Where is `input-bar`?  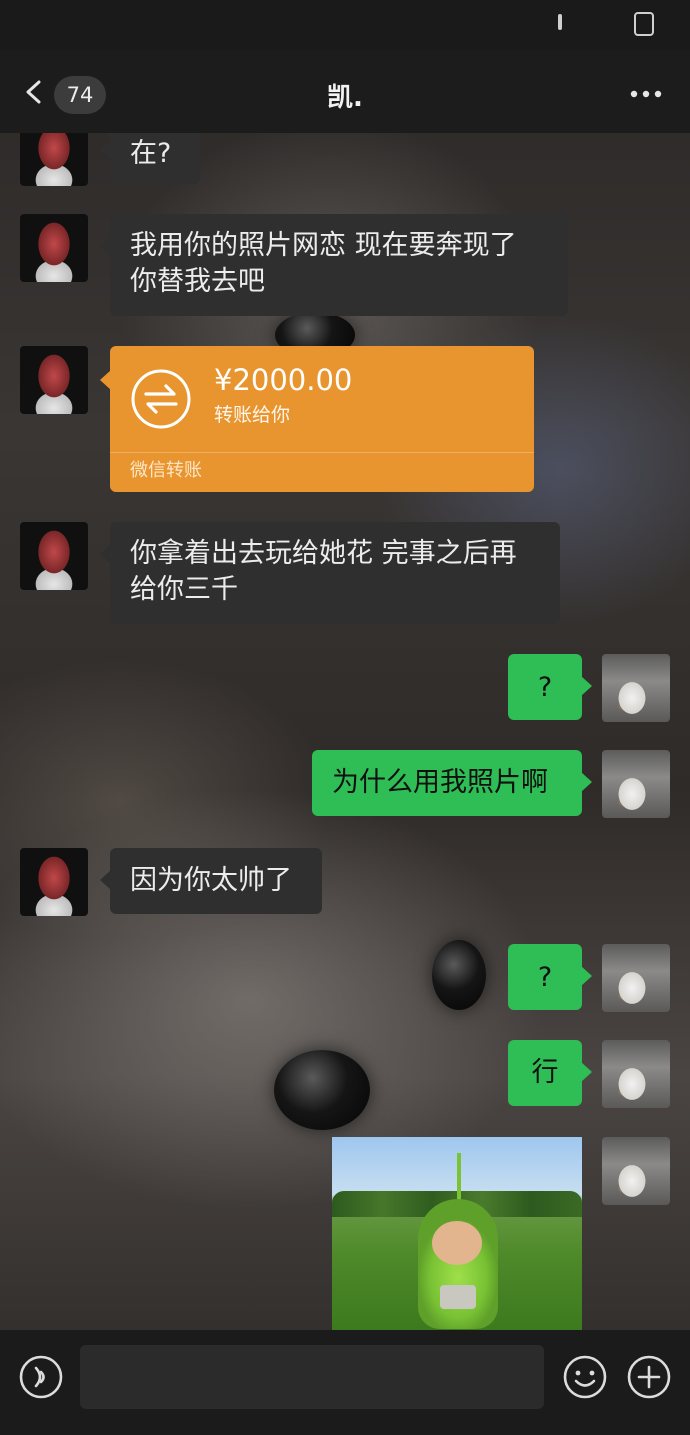 input-bar is located at coordinates (345, 1382).